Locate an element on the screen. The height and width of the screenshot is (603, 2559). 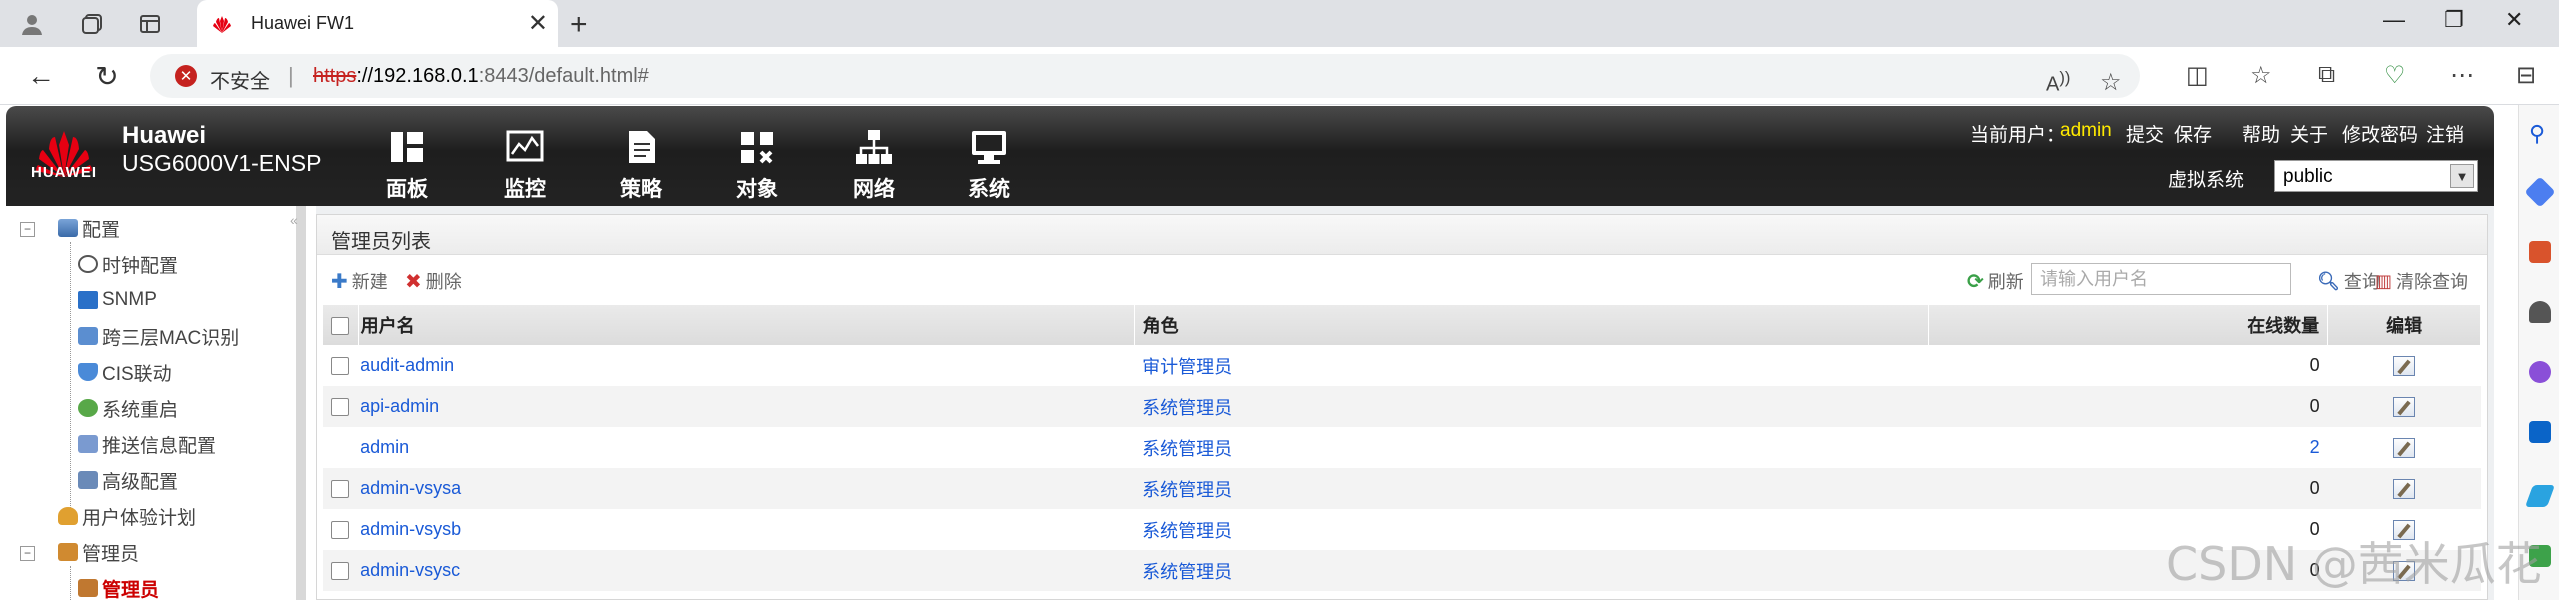
username-link: api-admin is located at coordinates (399, 406).